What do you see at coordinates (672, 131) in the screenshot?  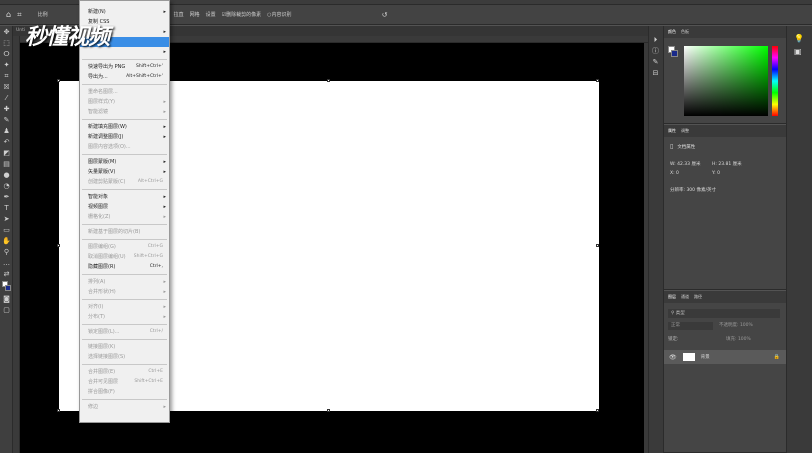 I see `tab-properties: 属性` at bounding box center [672, 131].